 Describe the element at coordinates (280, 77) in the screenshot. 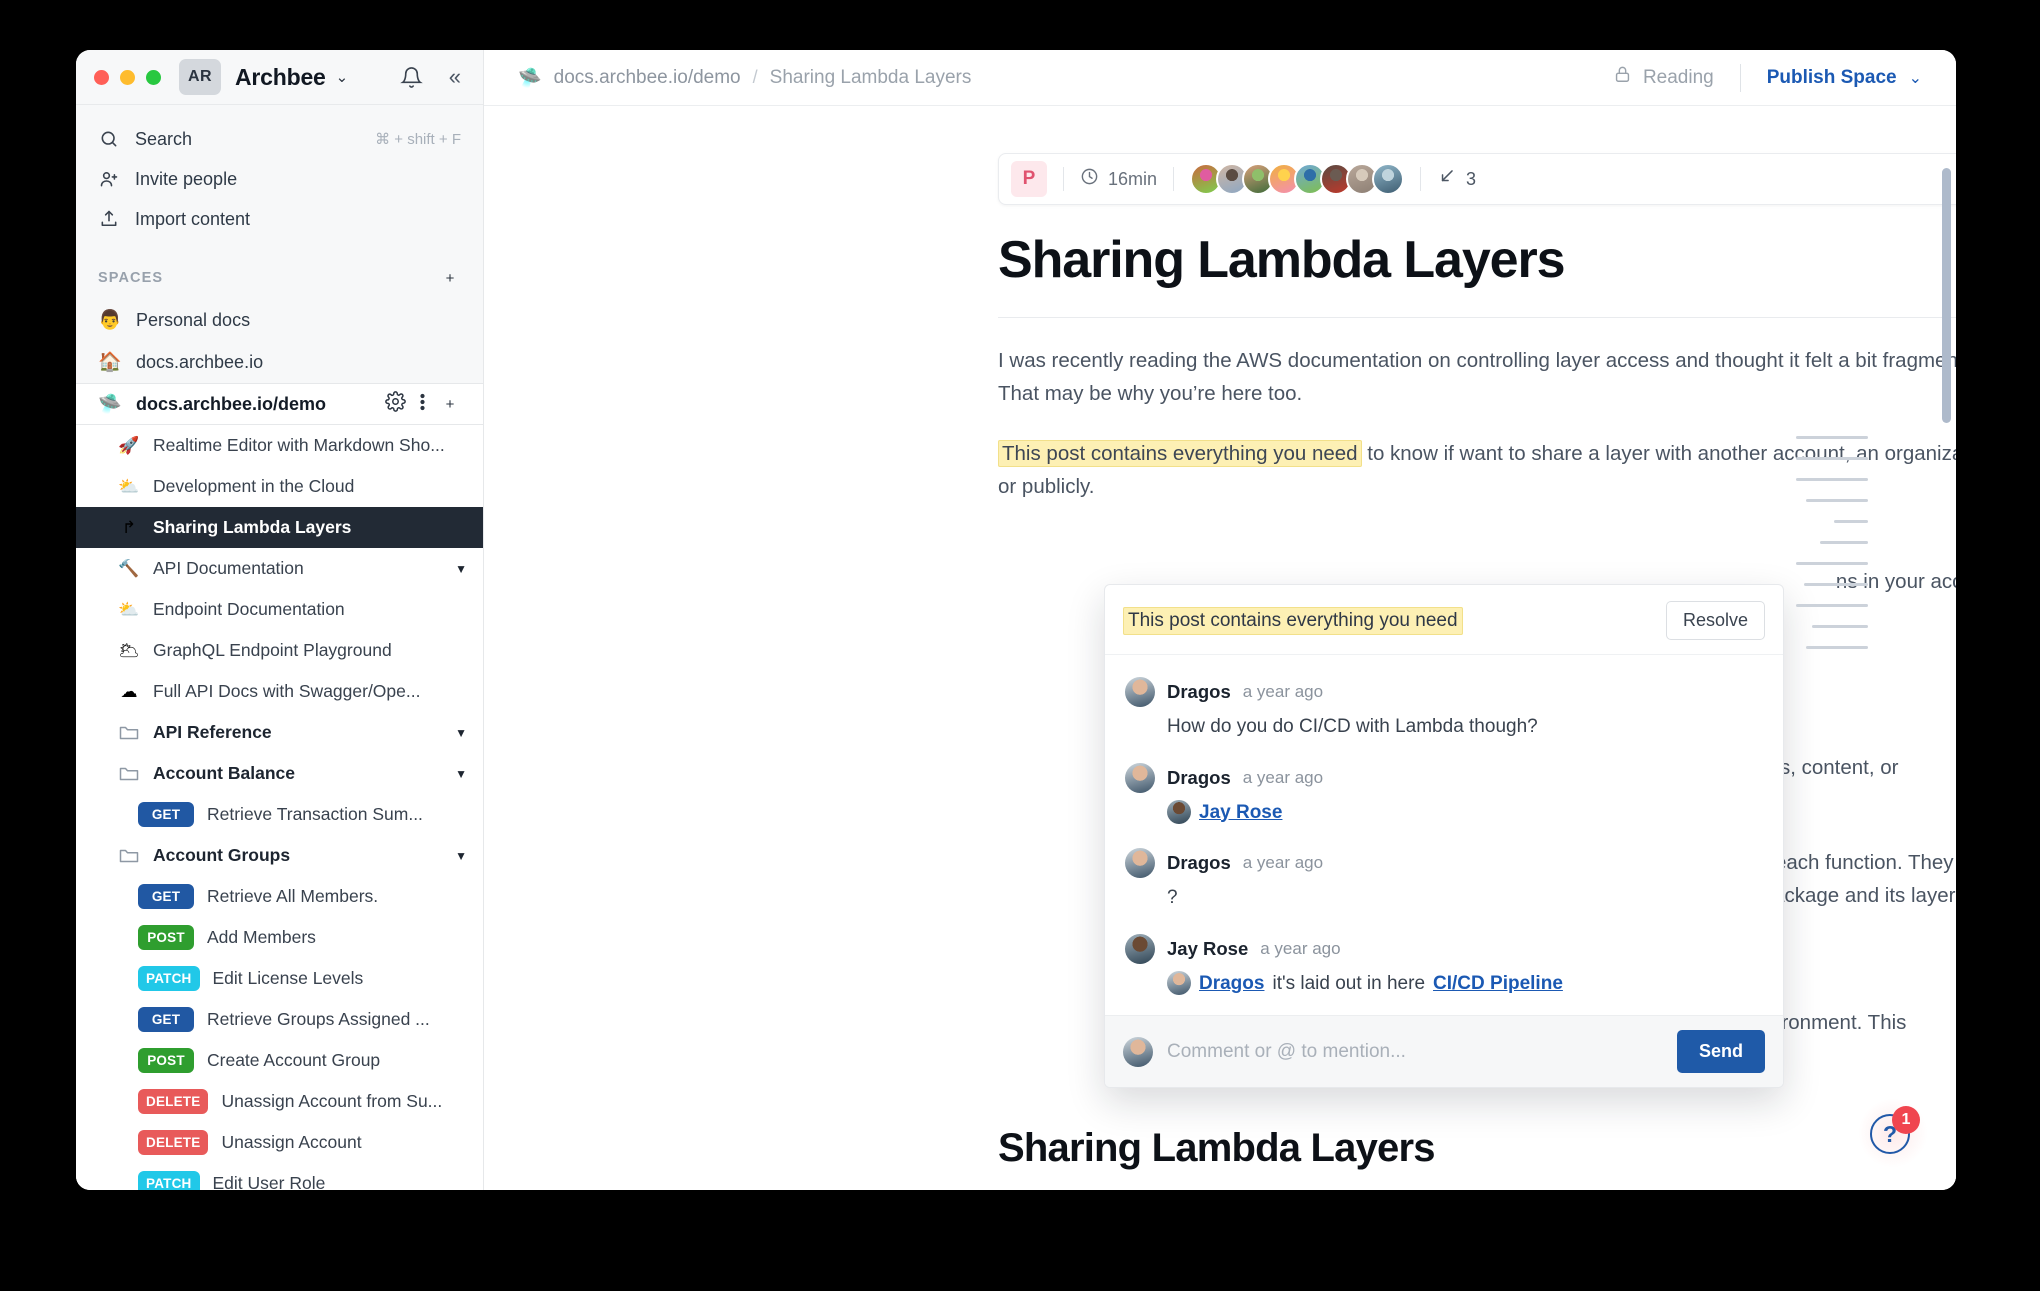

I see `workspace-name: Archbee` at that location.